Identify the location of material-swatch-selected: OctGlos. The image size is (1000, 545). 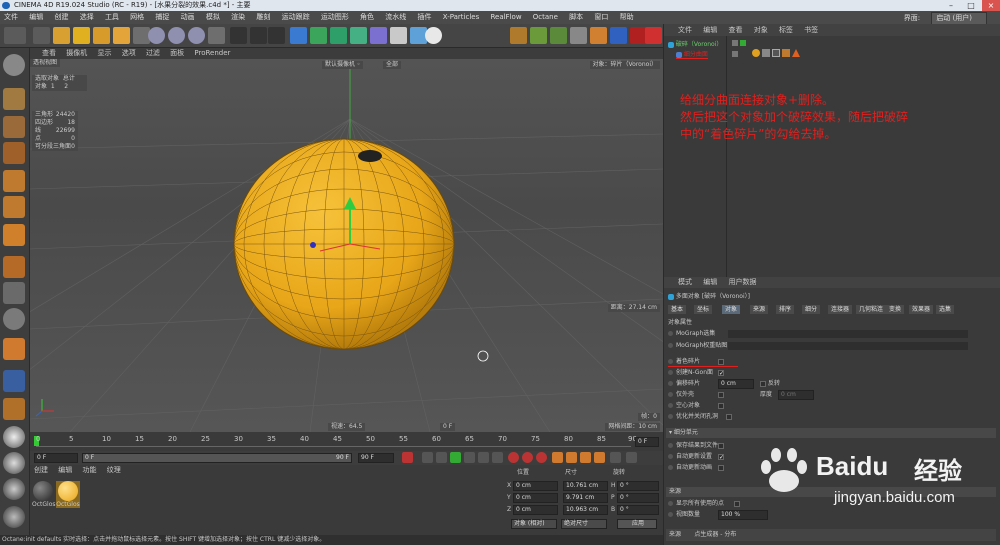
(68, 494).